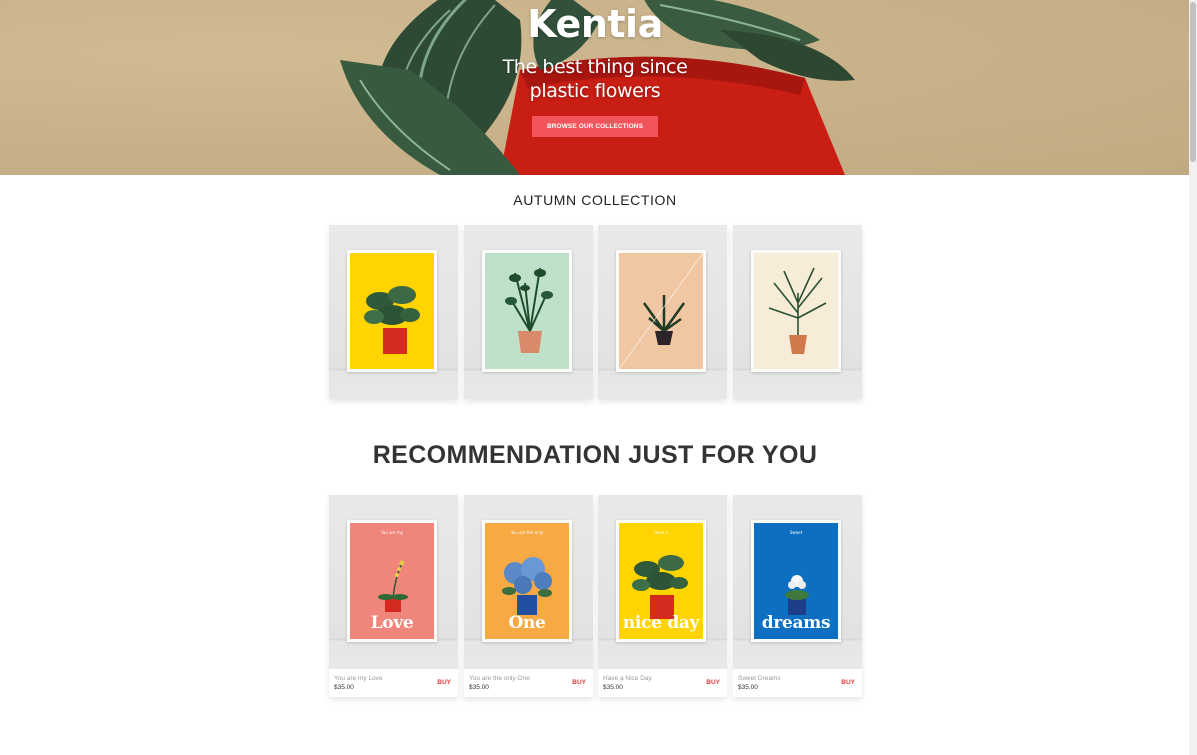 This screenshot has height=755, width=1197. Describe the element at coordinates (759, 678) in the screenshot. I see `product-name: Sweet Dreams` at that location.